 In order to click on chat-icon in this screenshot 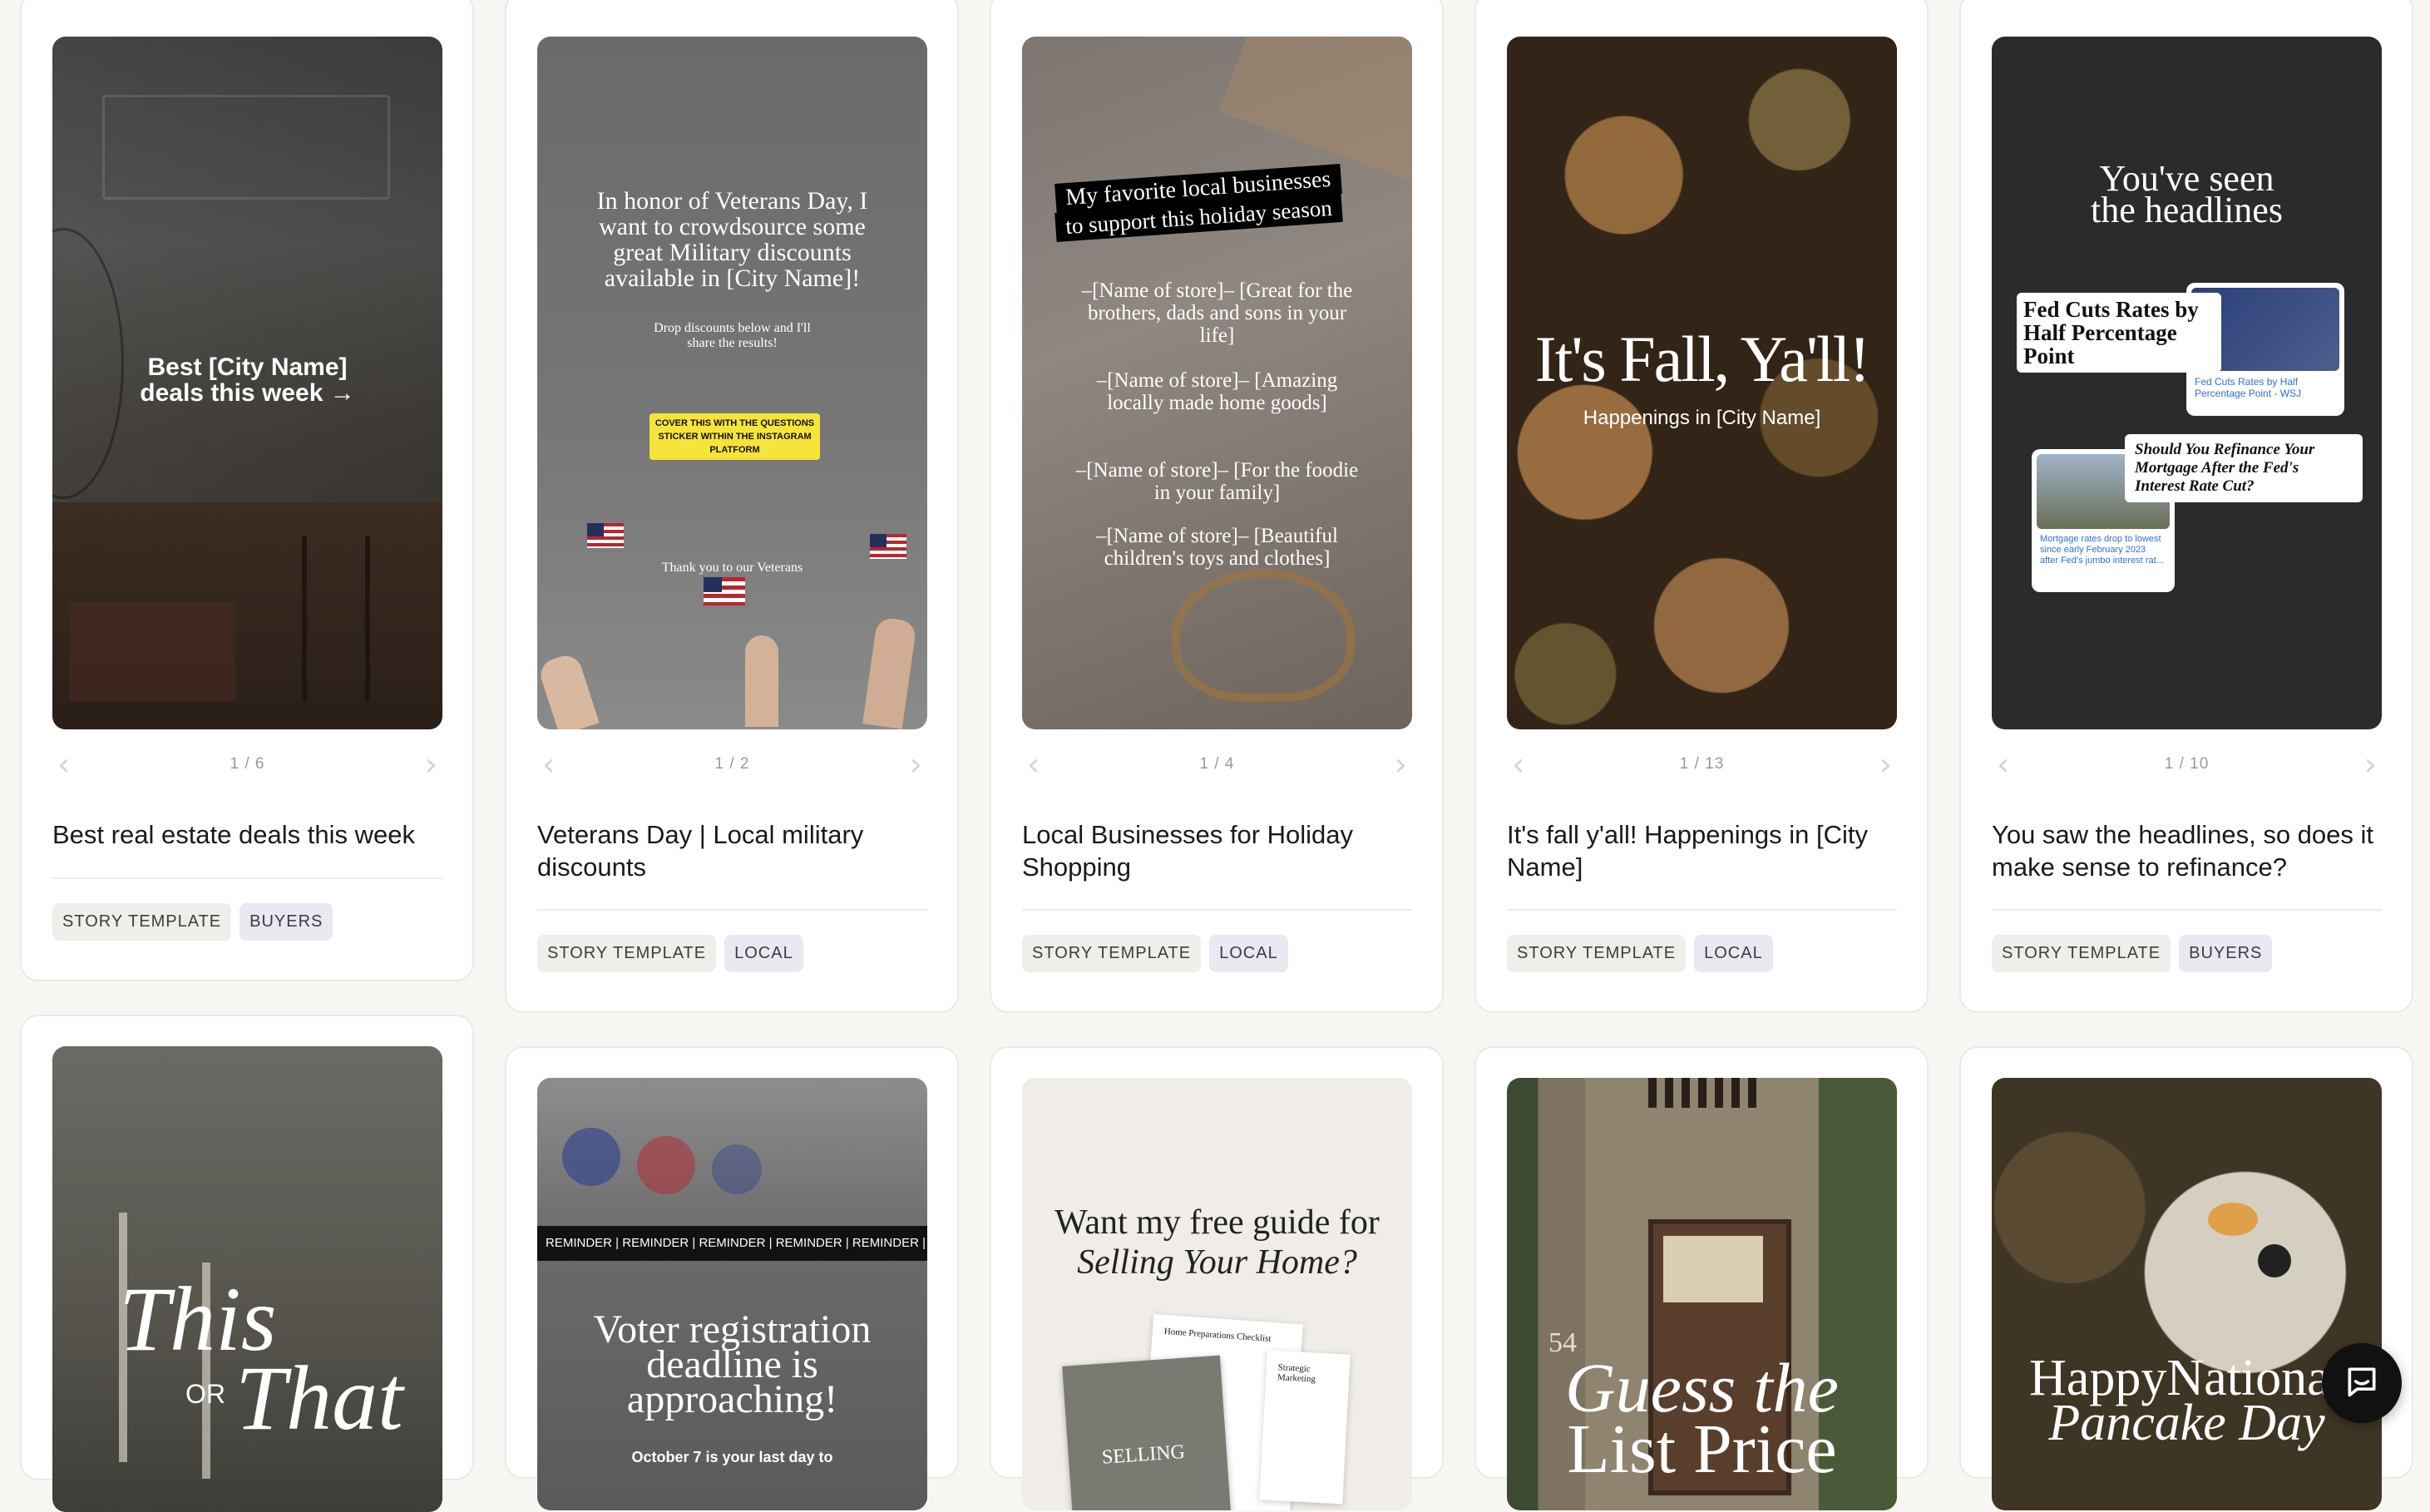, I will do `click(2362, 1383)`.